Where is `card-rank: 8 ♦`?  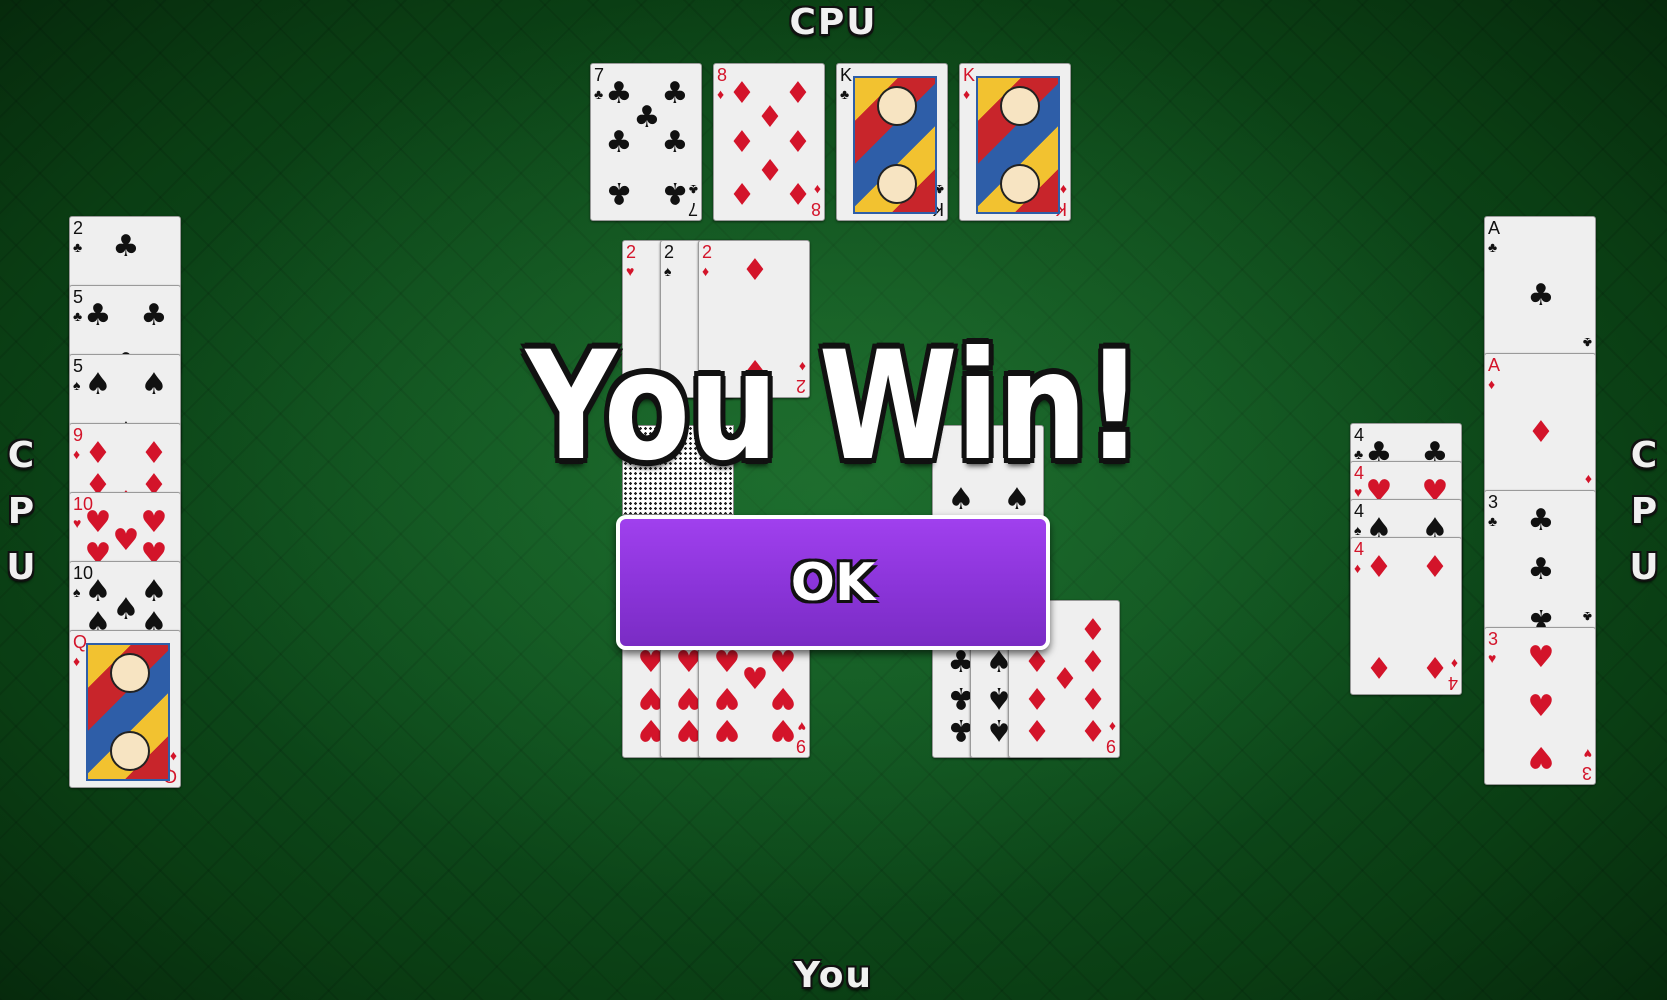
card-rank: 8 ♦ is located at coordinates (722, 83).